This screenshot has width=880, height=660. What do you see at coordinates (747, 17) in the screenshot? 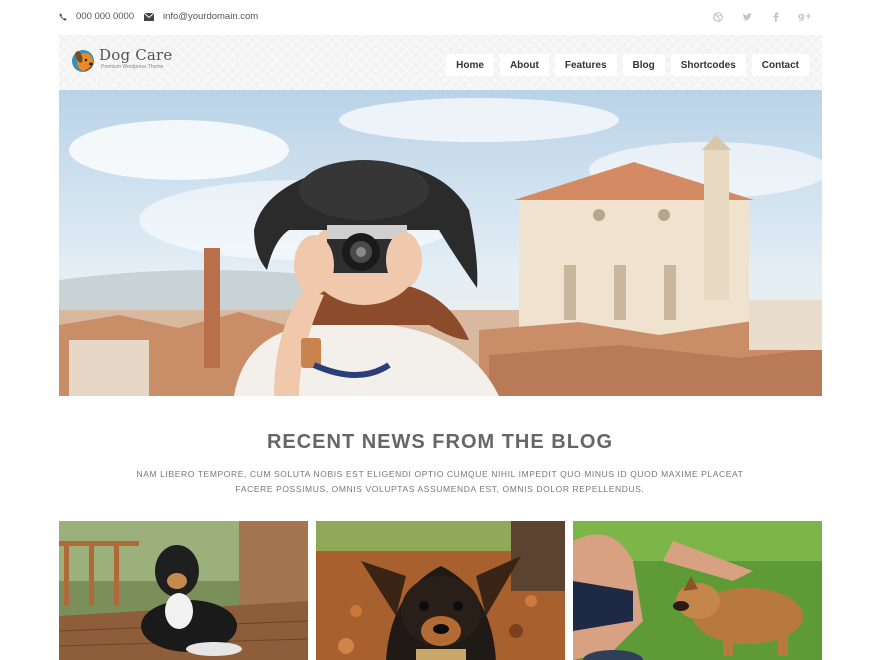
I see `twitter-icon` at bounding box center [747, 17].